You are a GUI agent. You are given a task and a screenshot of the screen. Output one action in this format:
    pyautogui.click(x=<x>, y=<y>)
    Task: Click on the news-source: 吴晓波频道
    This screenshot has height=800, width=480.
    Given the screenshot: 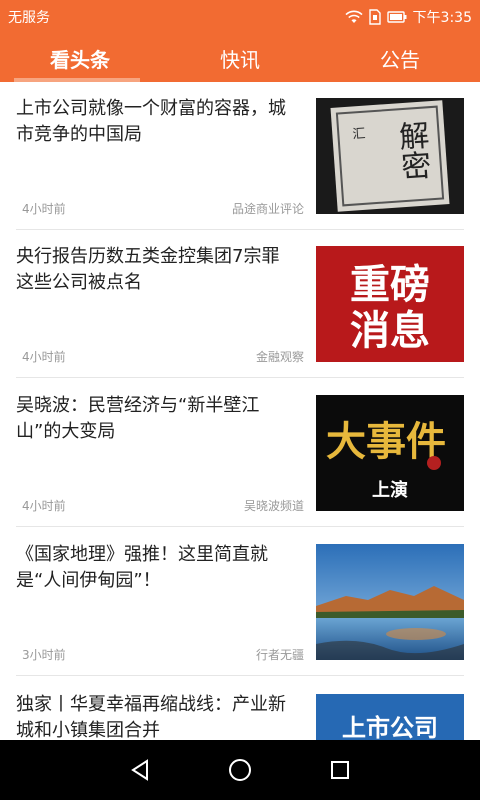 What is the action you would take?
    pyautogui.click(x=273, y=506)
    